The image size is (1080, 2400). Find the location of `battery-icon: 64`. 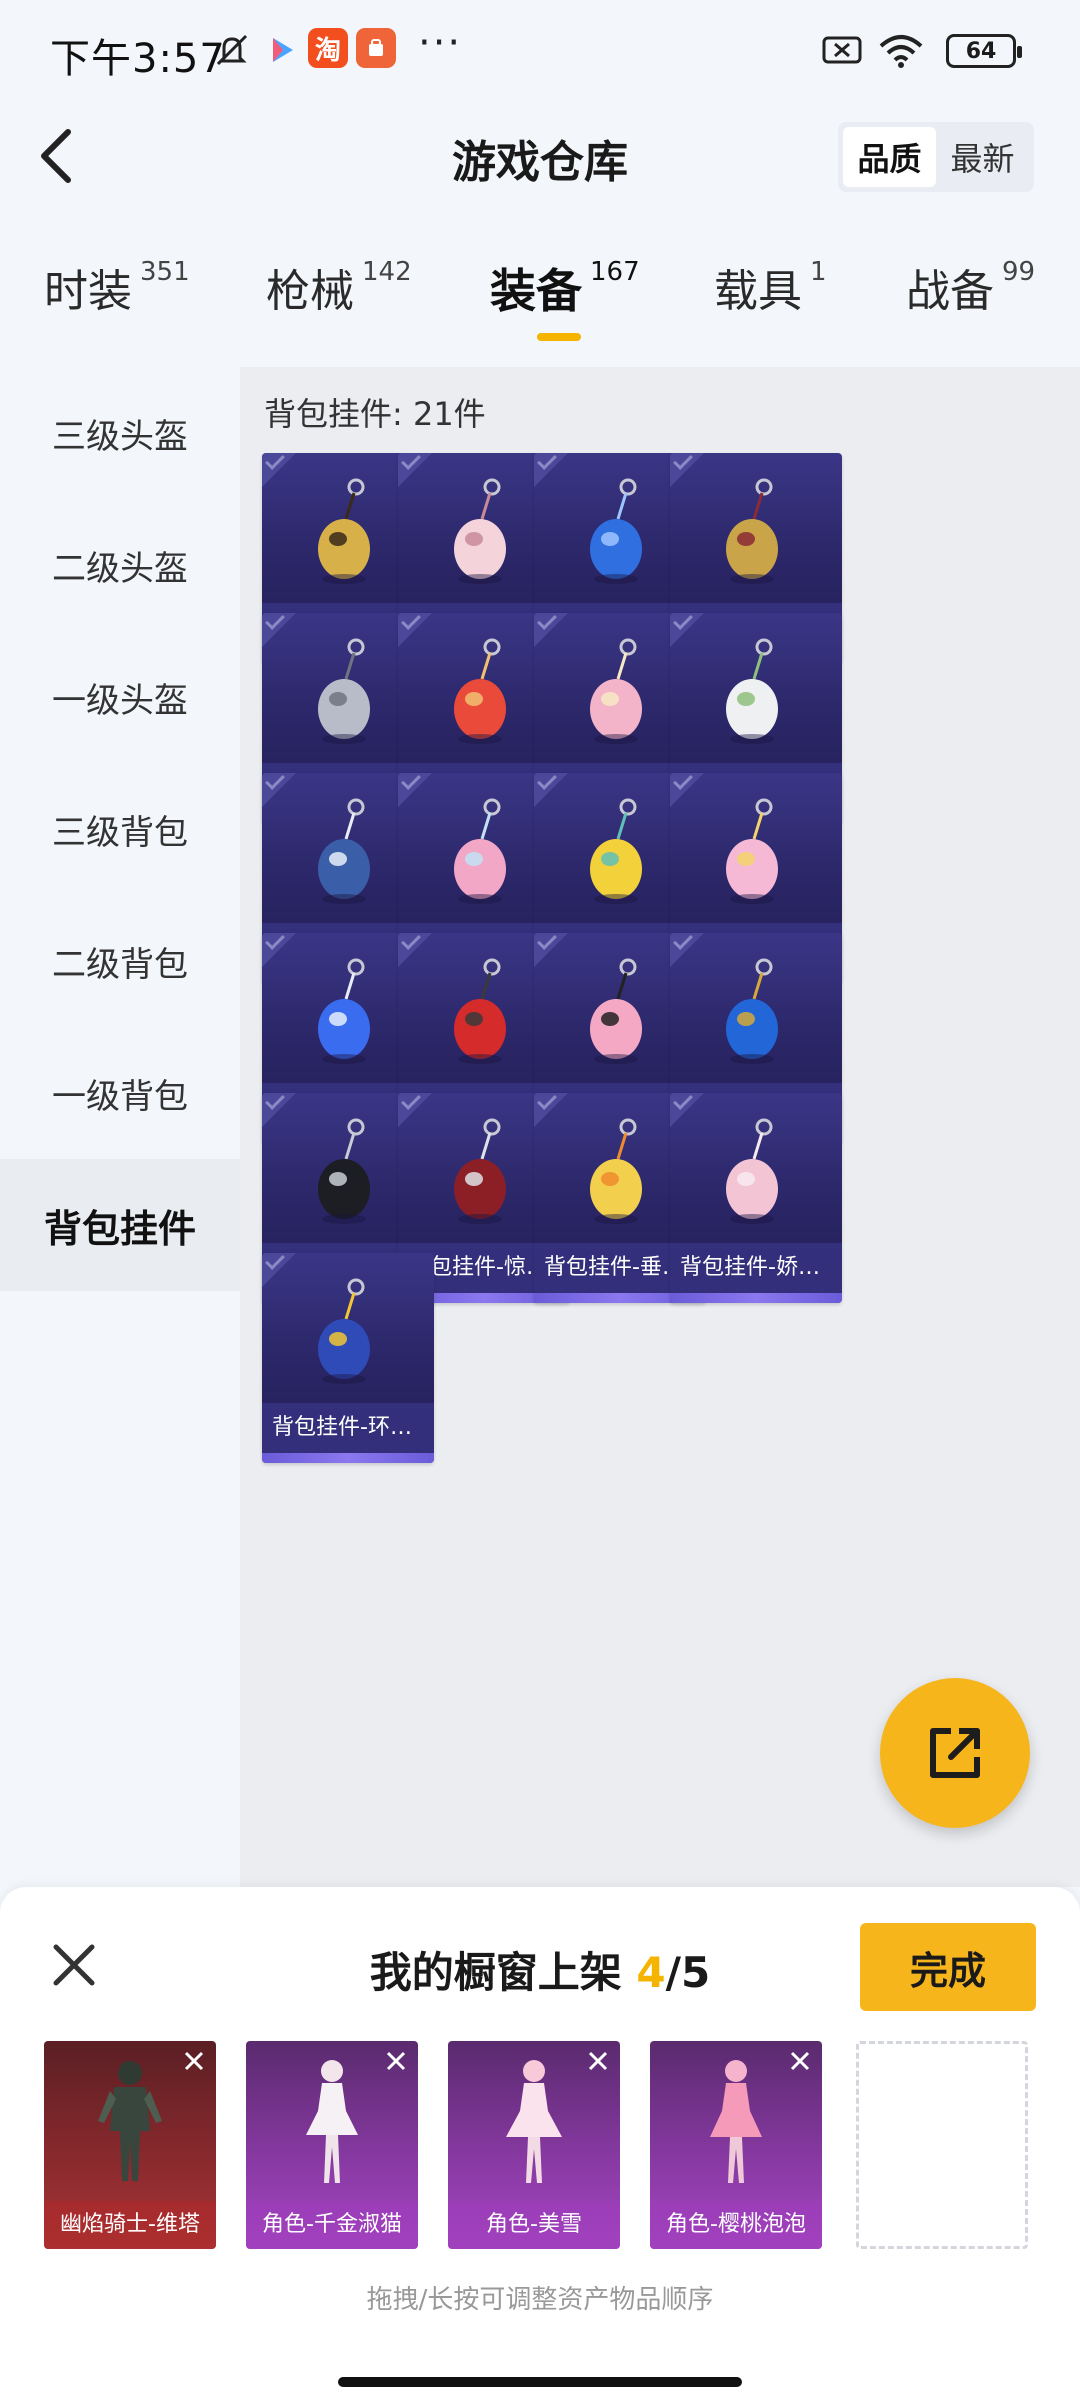

battery-icon: 64 is located at coordinates (984, 51).